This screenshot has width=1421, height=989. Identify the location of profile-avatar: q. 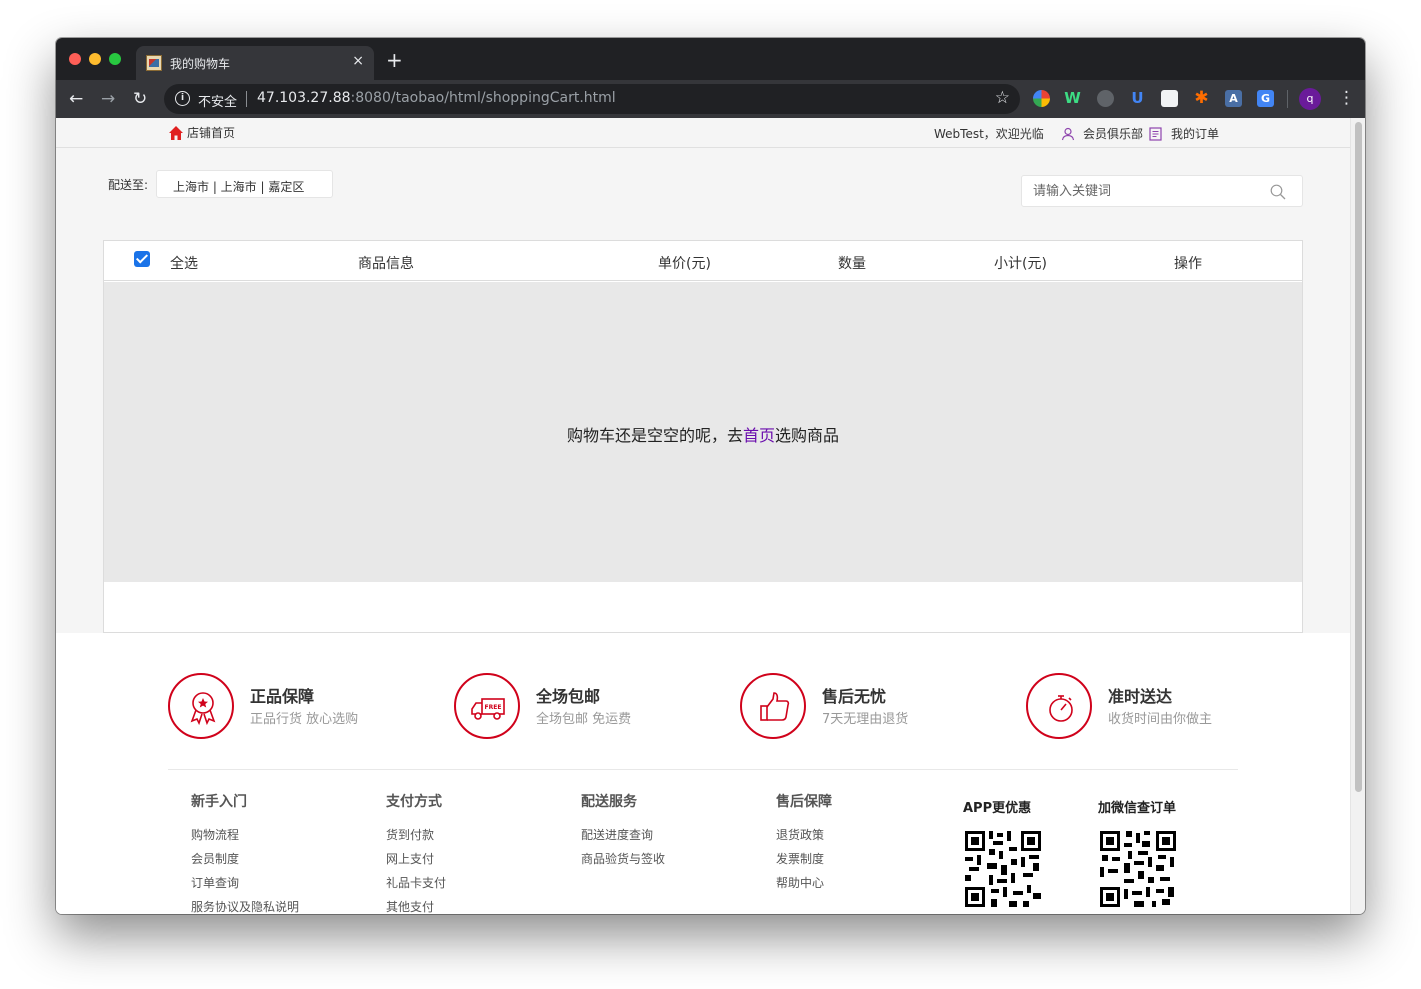
(1310, 99).